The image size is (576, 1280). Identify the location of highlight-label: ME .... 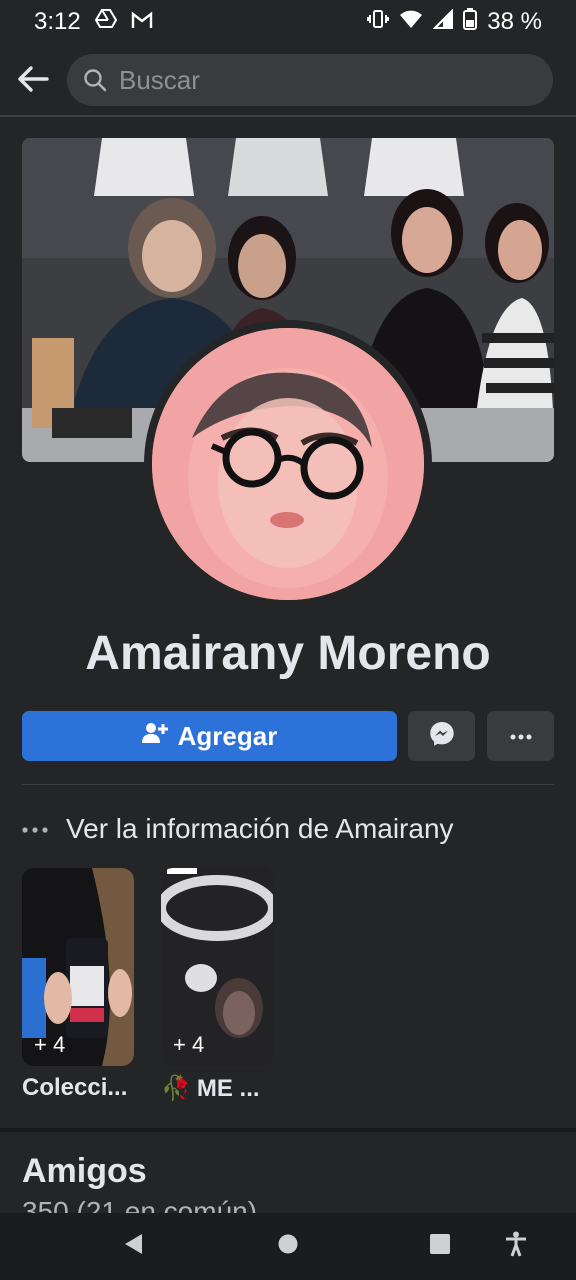
(228, 1088).